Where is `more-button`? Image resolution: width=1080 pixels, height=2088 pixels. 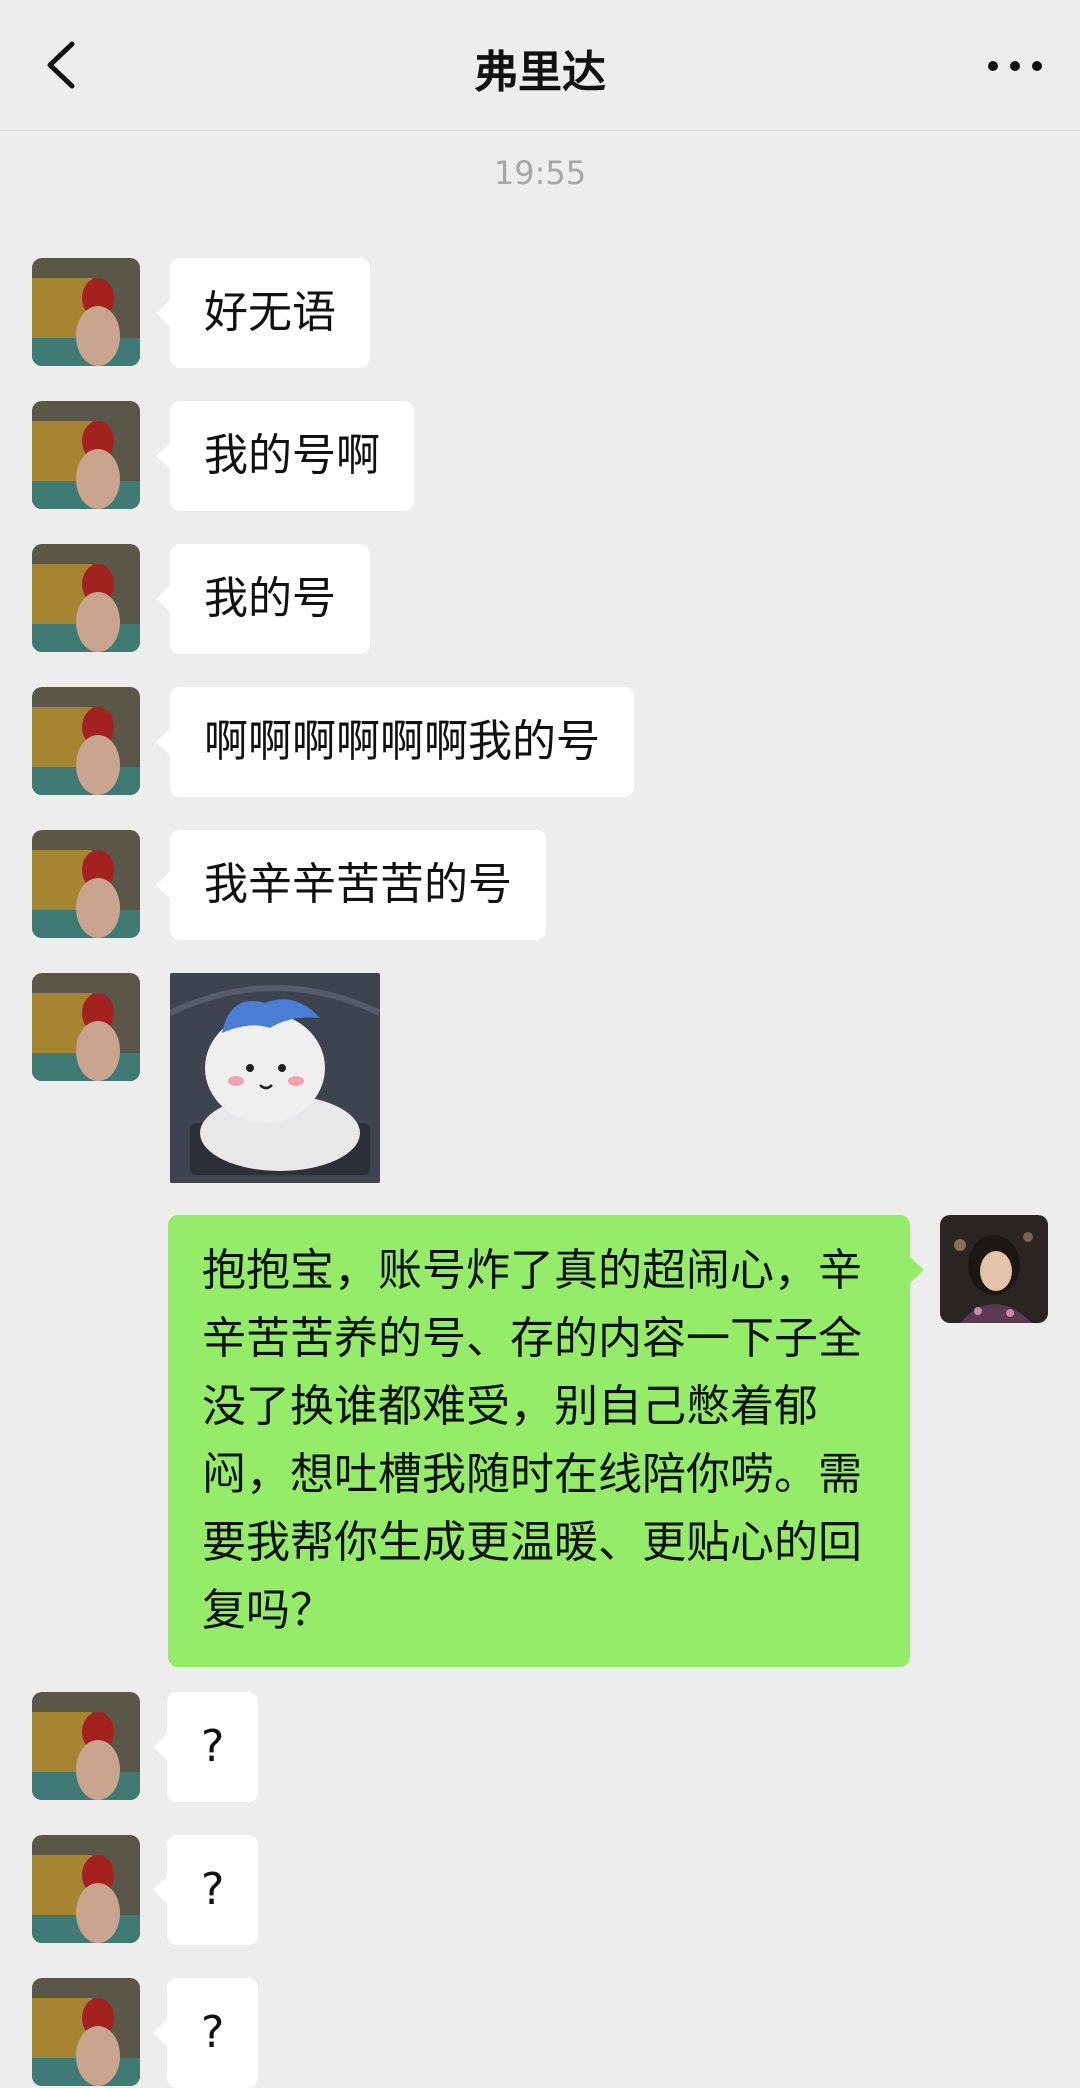 more-button is located at coordinates (1015, 66).